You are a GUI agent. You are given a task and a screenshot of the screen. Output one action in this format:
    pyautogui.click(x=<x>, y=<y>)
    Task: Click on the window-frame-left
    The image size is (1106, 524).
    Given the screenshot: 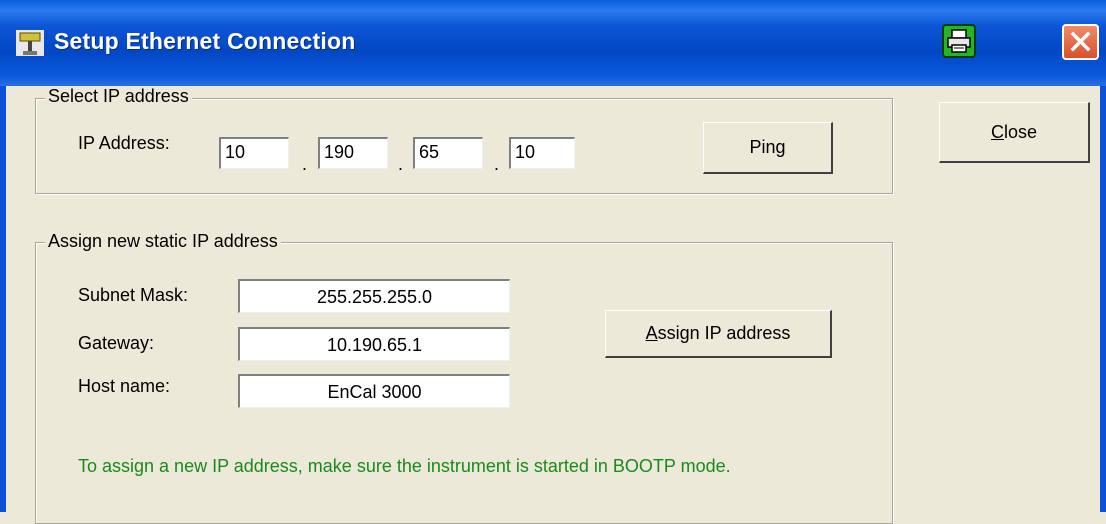 What is the action you would take?
    pyautogui.click(x=3, y=299)
    